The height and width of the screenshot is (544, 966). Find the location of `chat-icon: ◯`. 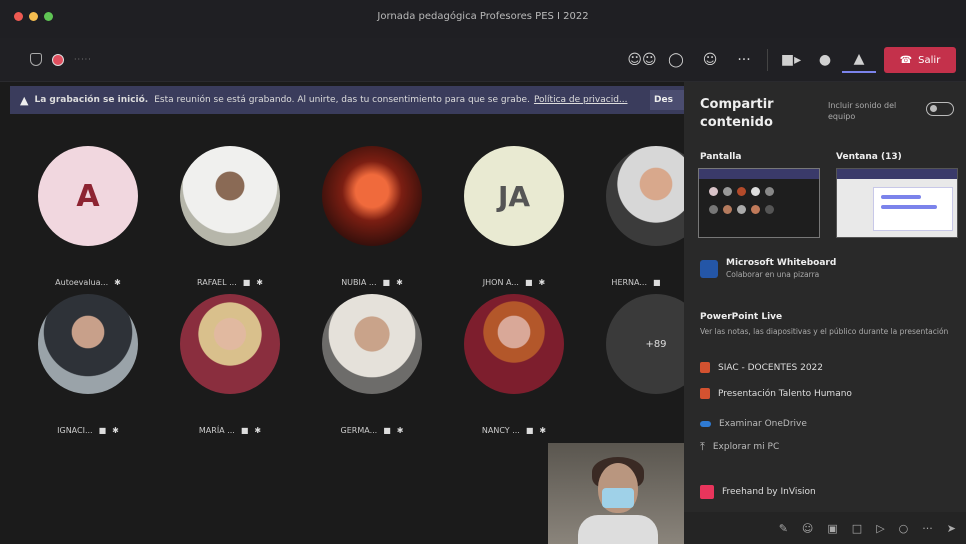

chat-icon: ◯ is located at coordinates (676, 60).